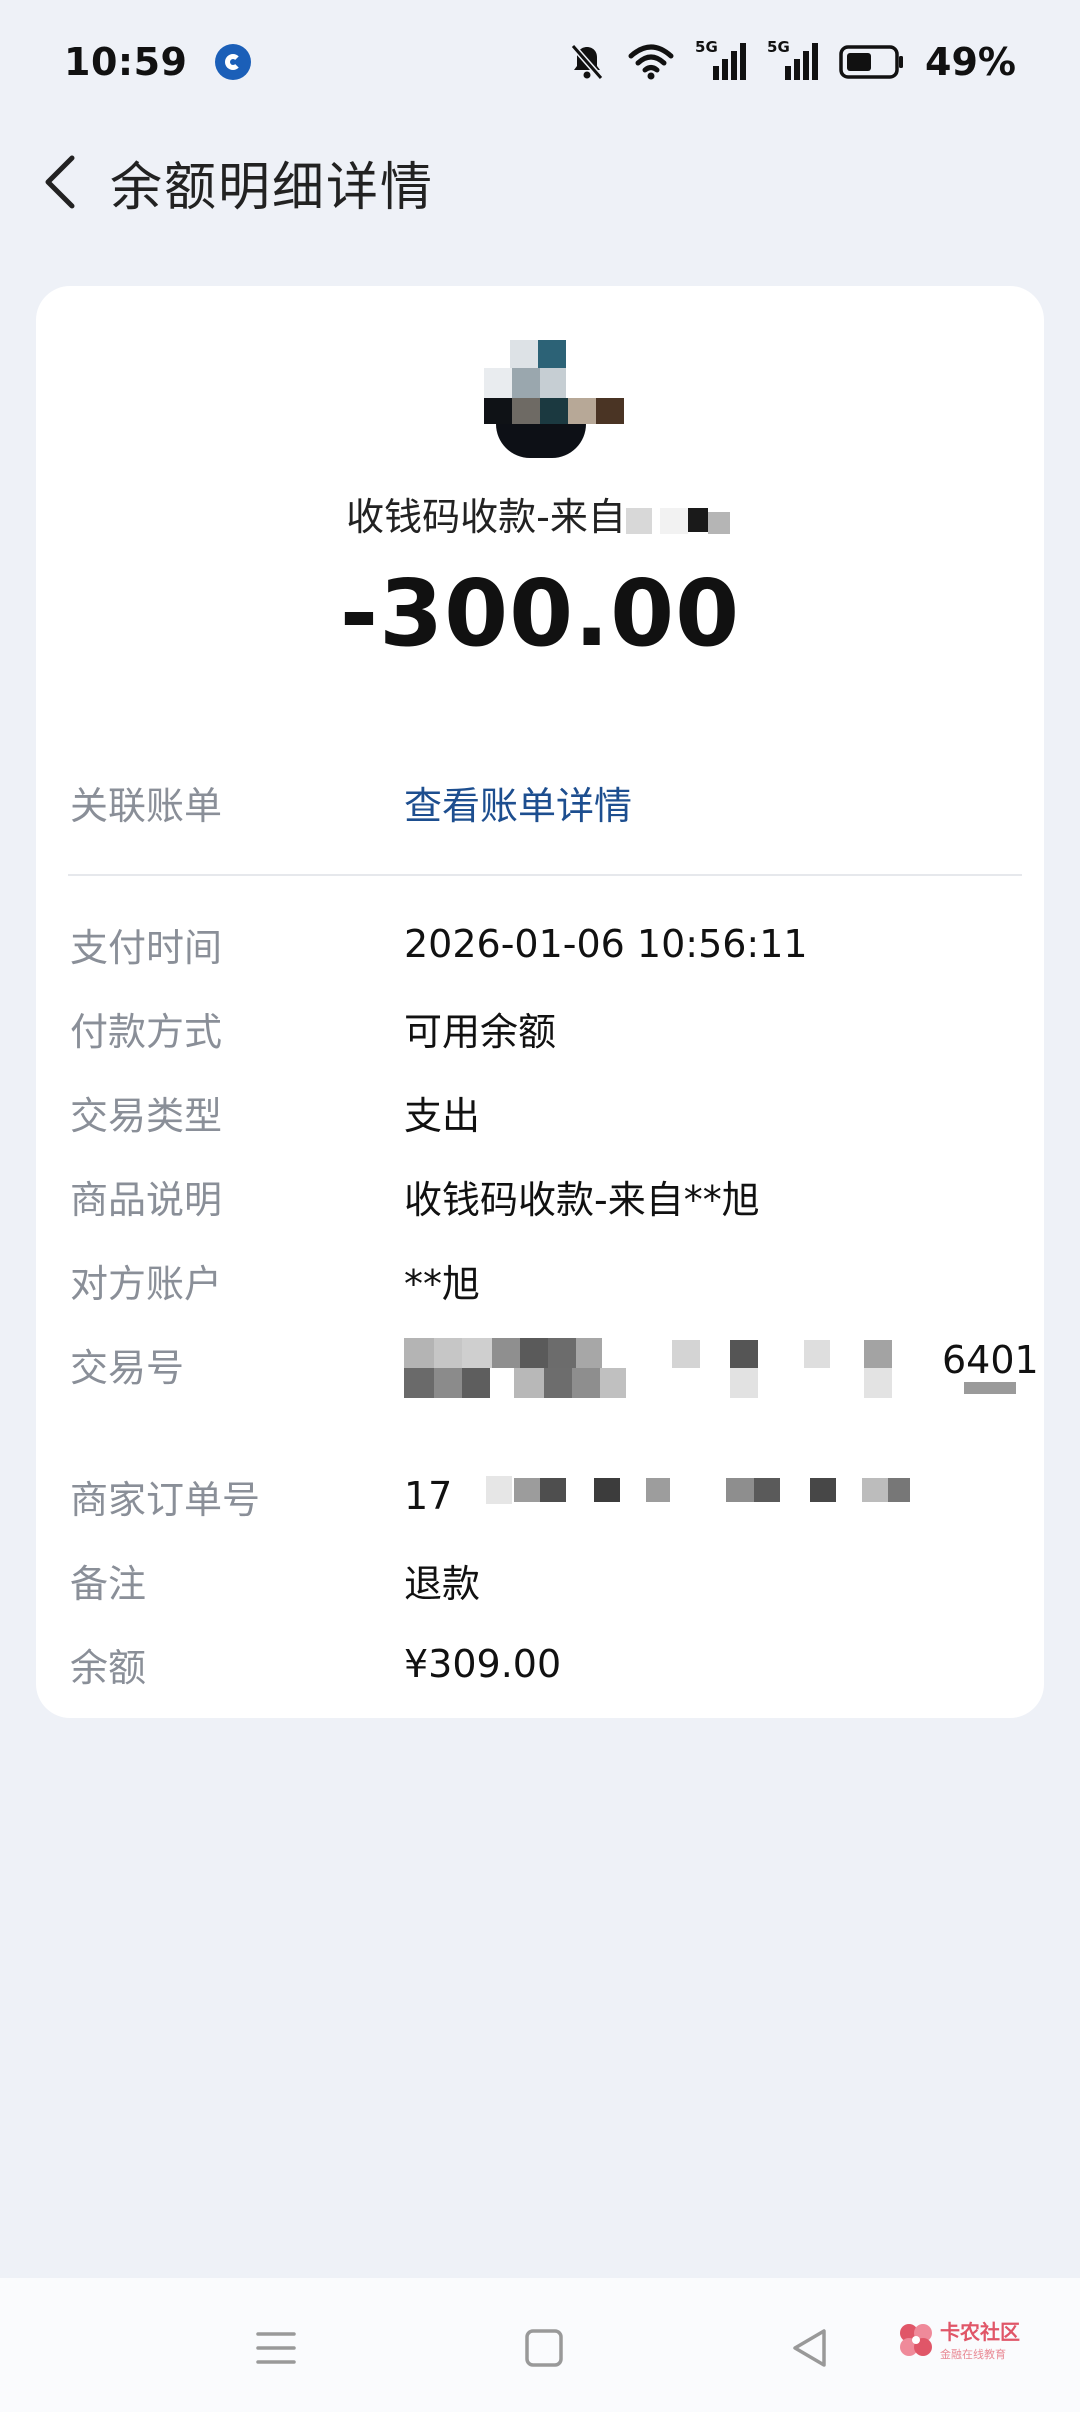  I want to click on home-button, so click(544, 2348).